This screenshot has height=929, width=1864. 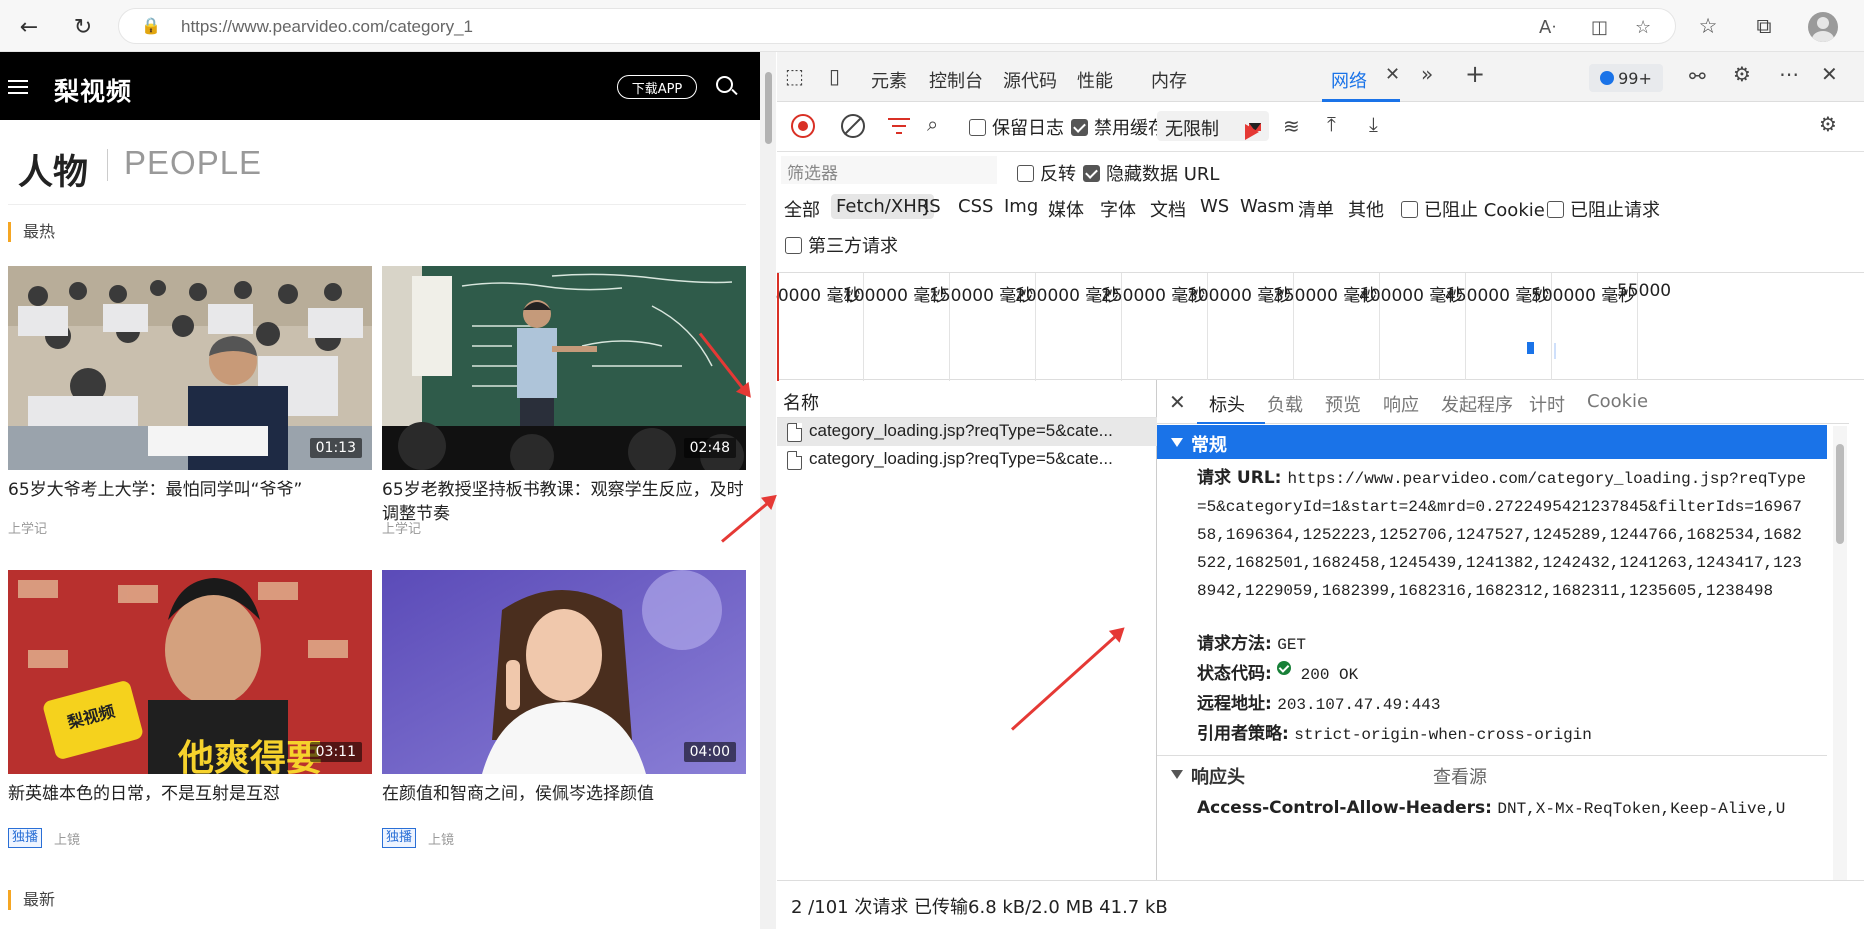 What do you see at coordinates (1789, 74) in the screenshot?
I see `more-options-icon: ⋯` at bounding box center [1789, 74].